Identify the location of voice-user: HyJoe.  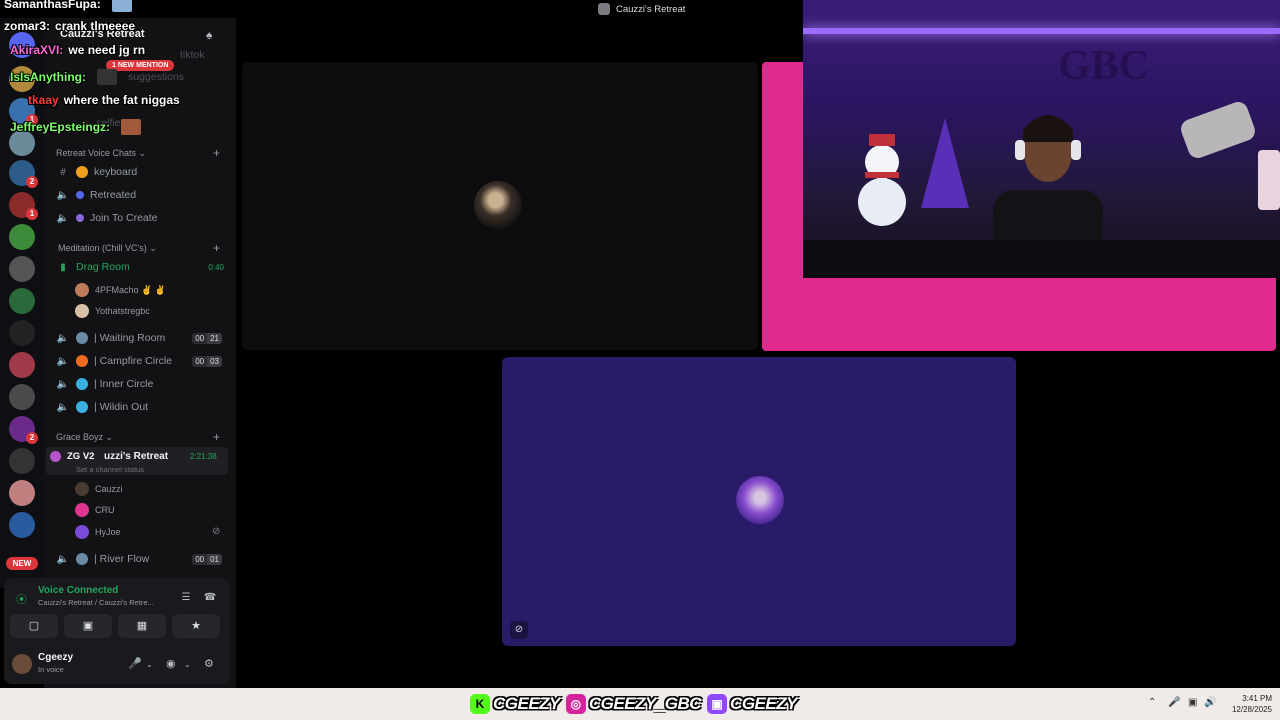
(98, 532).